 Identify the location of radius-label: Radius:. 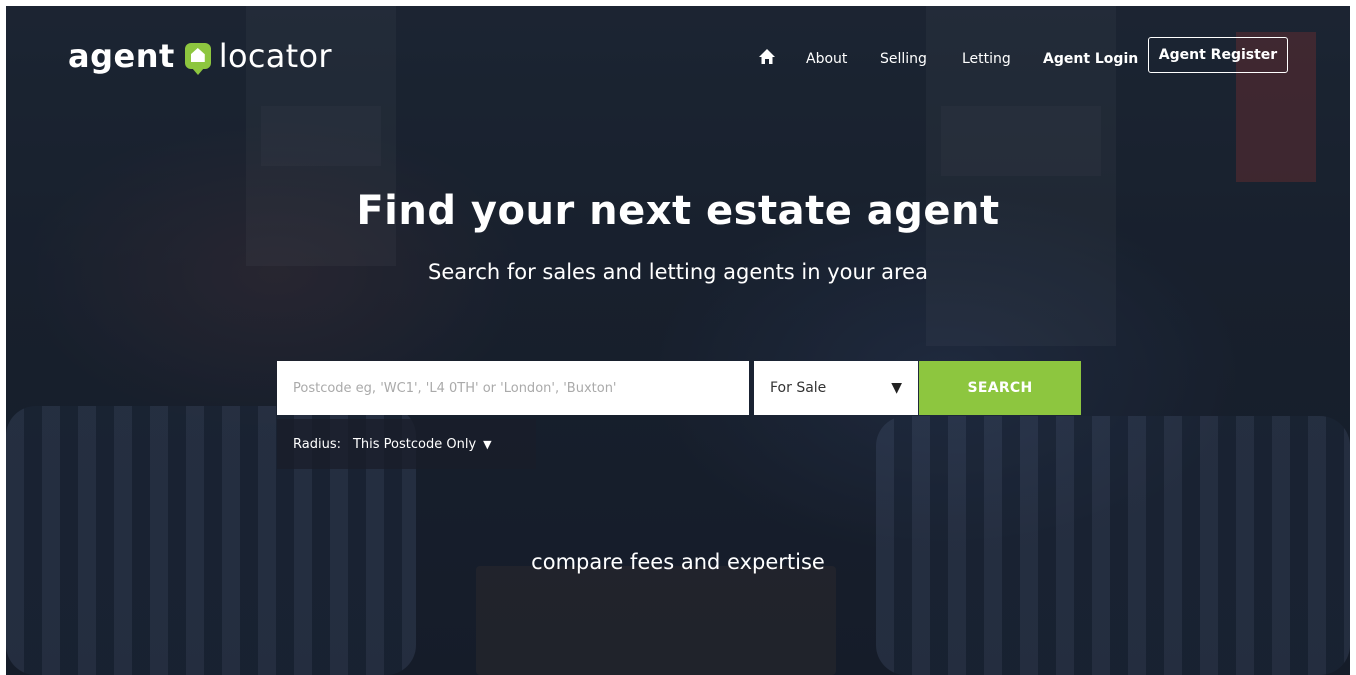
(317, 444).